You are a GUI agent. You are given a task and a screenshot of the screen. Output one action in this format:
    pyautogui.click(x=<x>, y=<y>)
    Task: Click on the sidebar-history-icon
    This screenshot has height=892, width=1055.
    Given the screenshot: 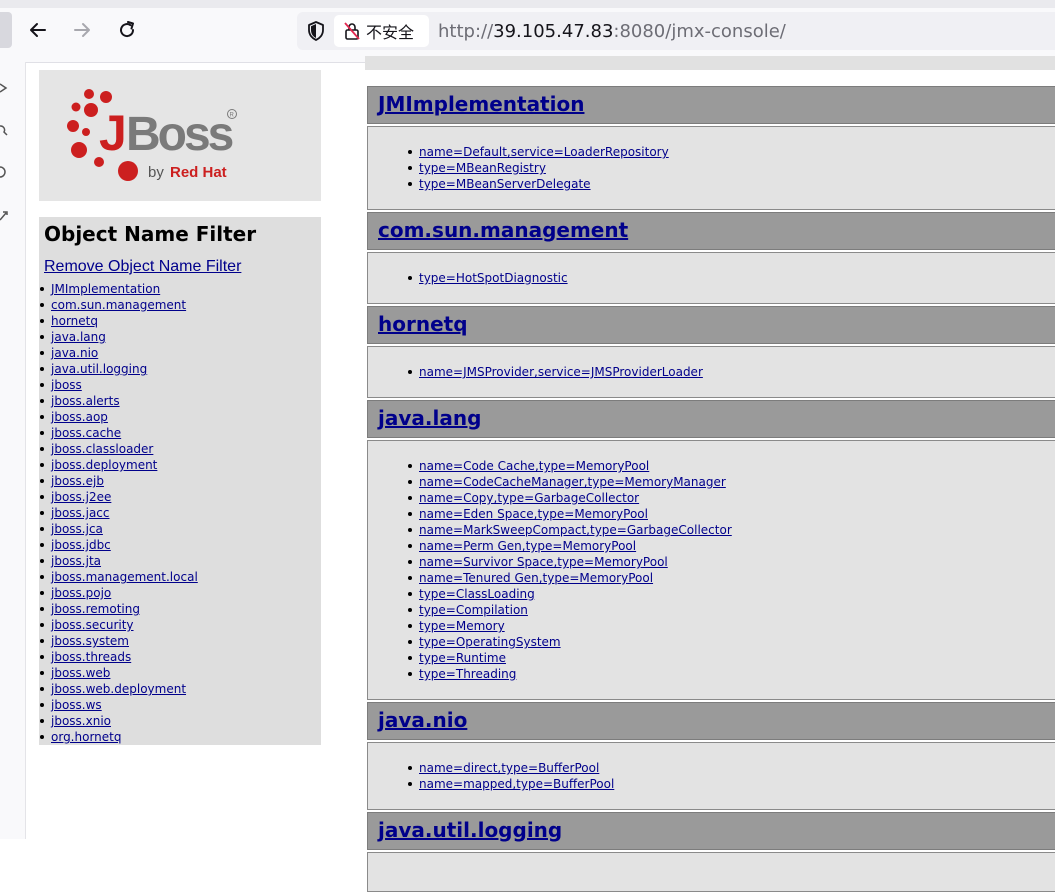 What is the action you would take?
    pyautogui.click(x=4, y=172)
    